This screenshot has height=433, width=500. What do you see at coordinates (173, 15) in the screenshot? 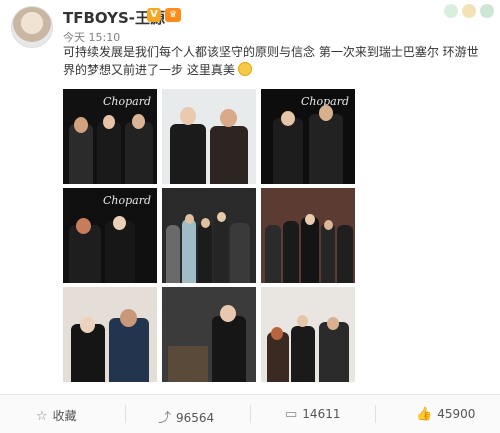
I see `crown-badge: ♛` at bounding box center [173, 15].